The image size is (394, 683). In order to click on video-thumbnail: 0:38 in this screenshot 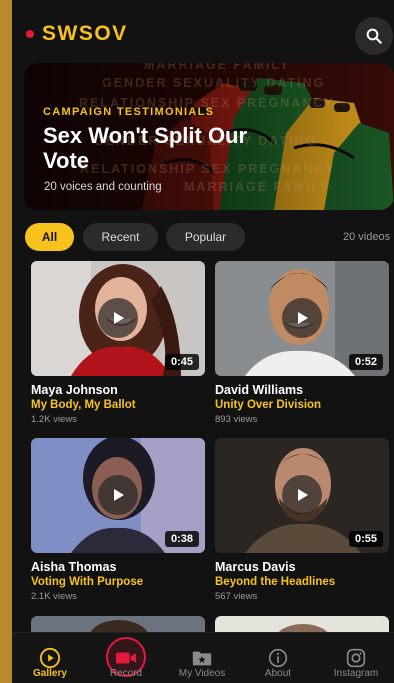, I will do `click(118, 495)`.